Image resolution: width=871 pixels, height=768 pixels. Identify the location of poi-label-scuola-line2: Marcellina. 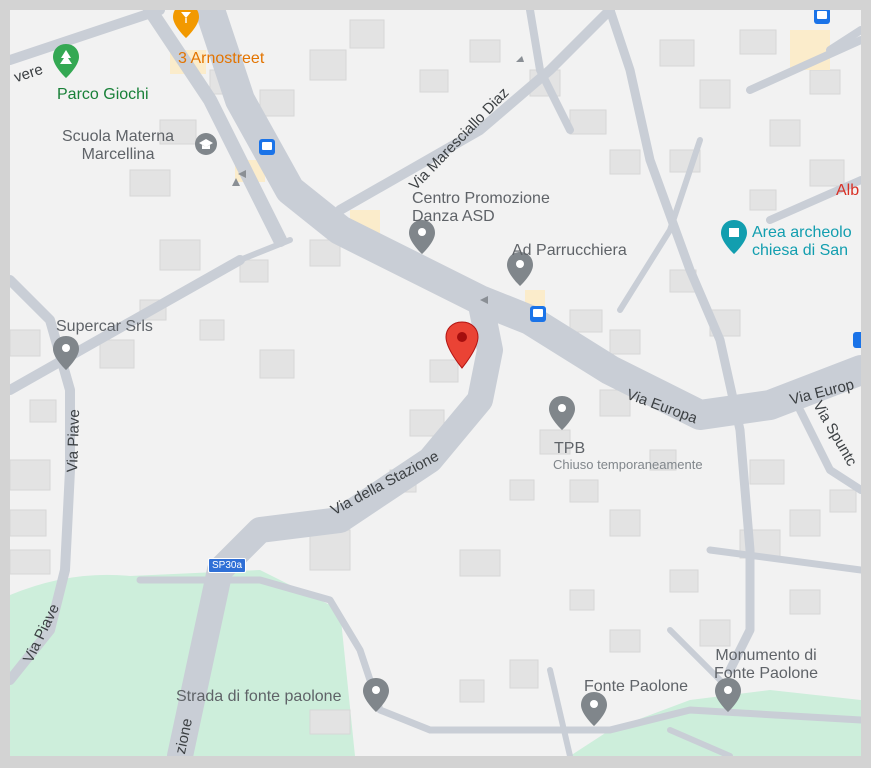
(118, 154).